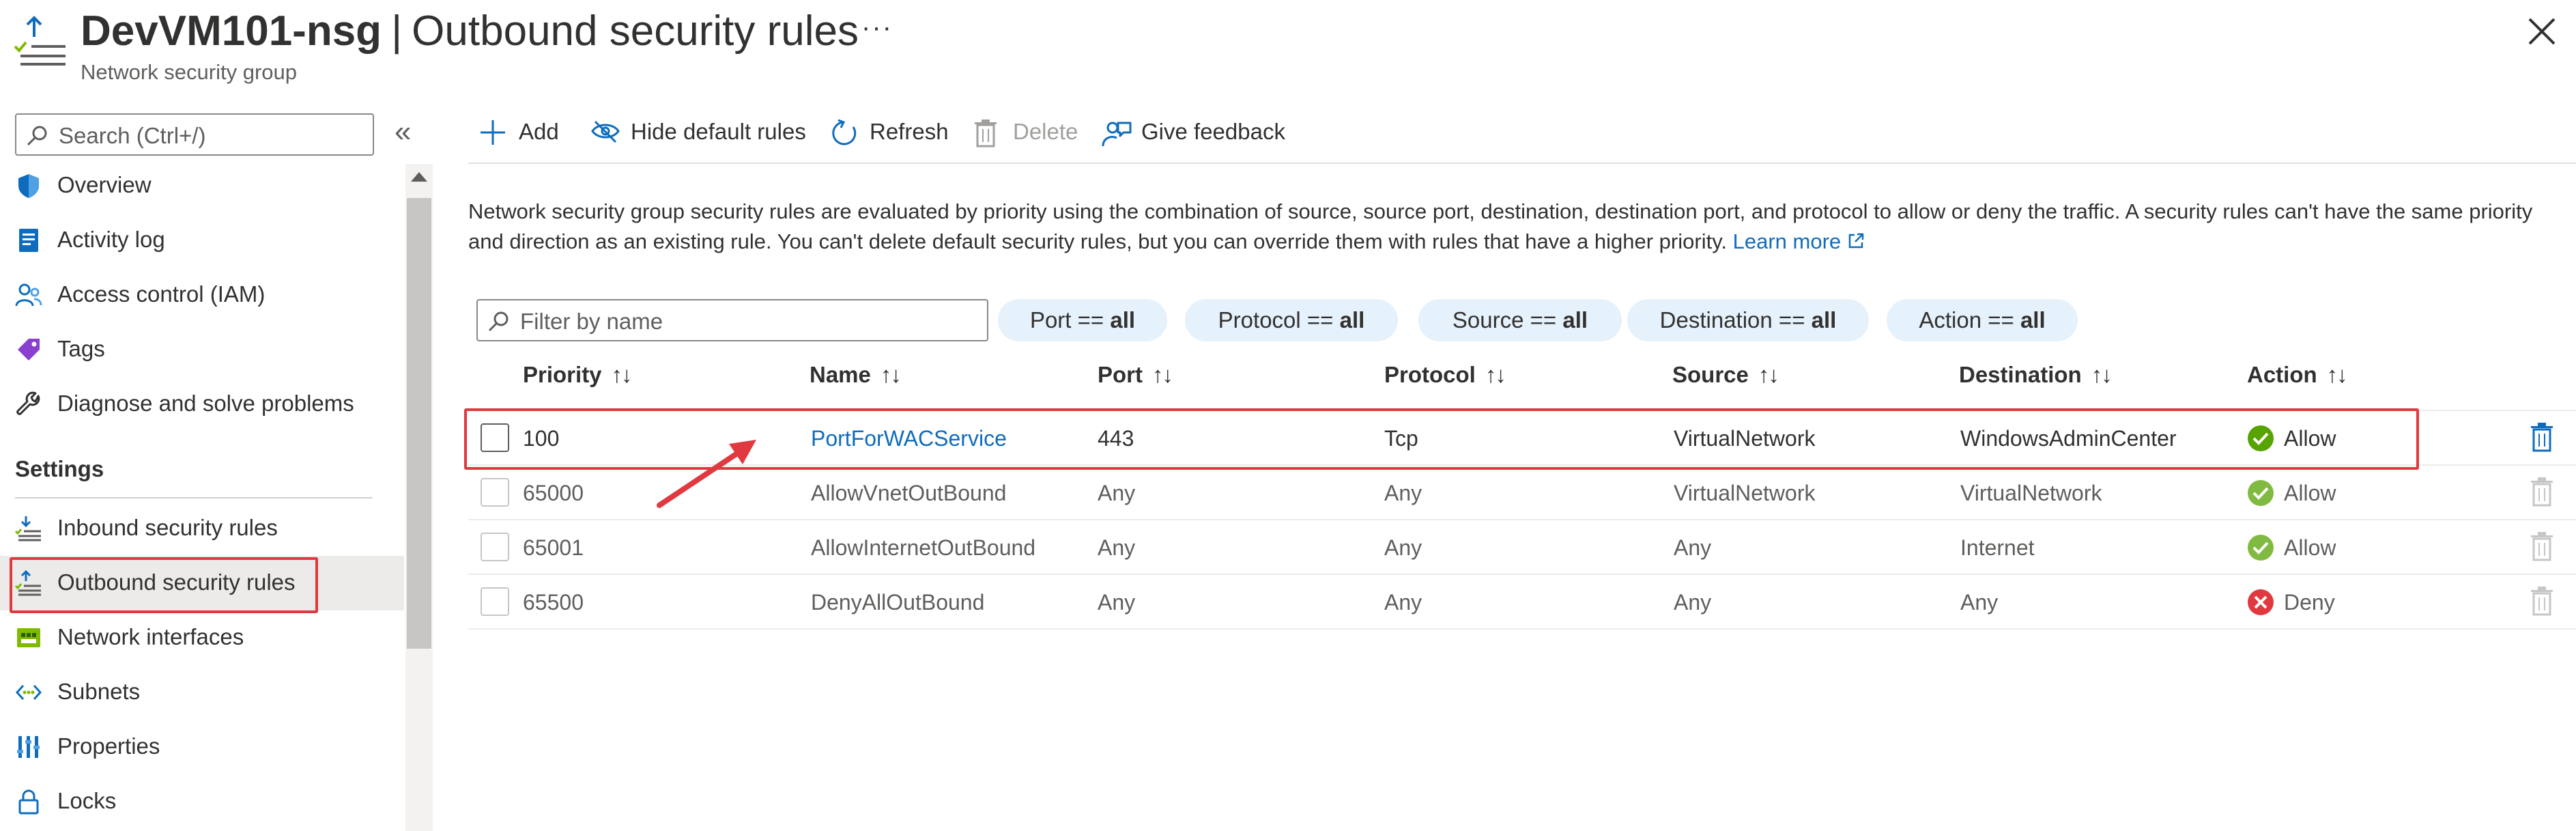  I want to click on filter-pill-key: Source ==, so click(1507, 320).